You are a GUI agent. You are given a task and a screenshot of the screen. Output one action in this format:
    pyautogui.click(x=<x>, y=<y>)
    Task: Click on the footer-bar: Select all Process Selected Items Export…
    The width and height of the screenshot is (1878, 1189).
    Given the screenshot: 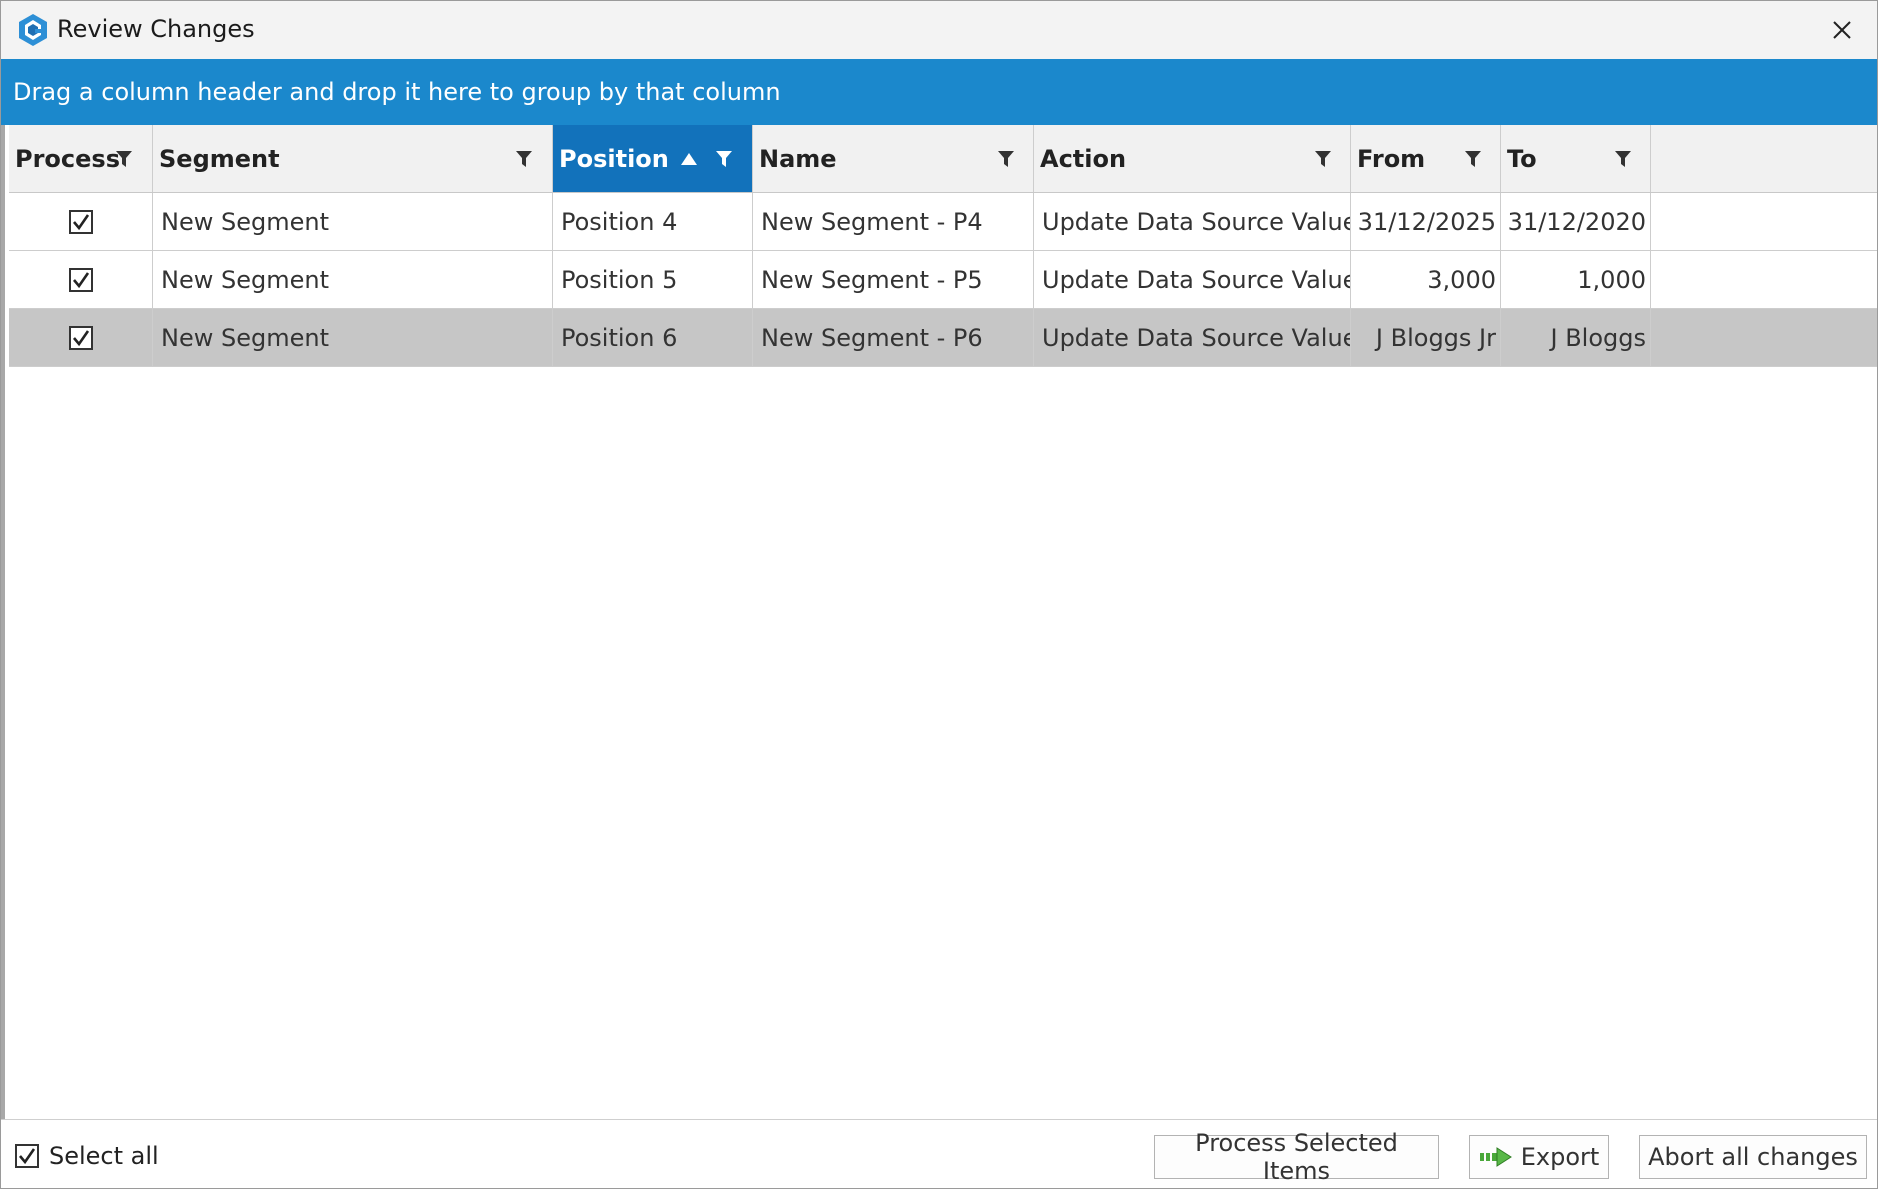 What is the action you would take?
    pyautogui.click(x=939, y=1153)
    